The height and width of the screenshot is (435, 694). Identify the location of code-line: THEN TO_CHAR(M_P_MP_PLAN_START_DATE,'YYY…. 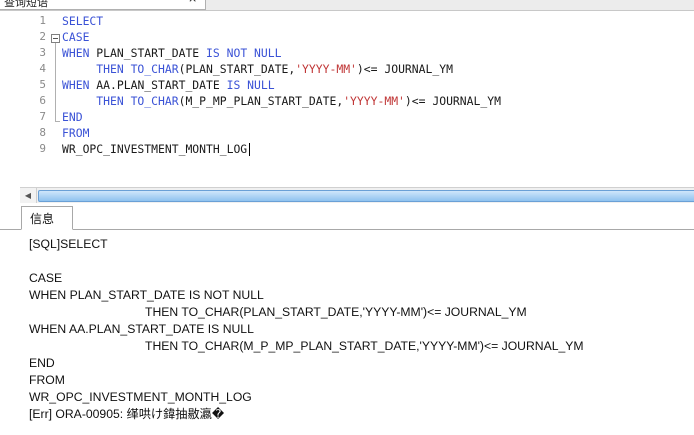
(281, 101).